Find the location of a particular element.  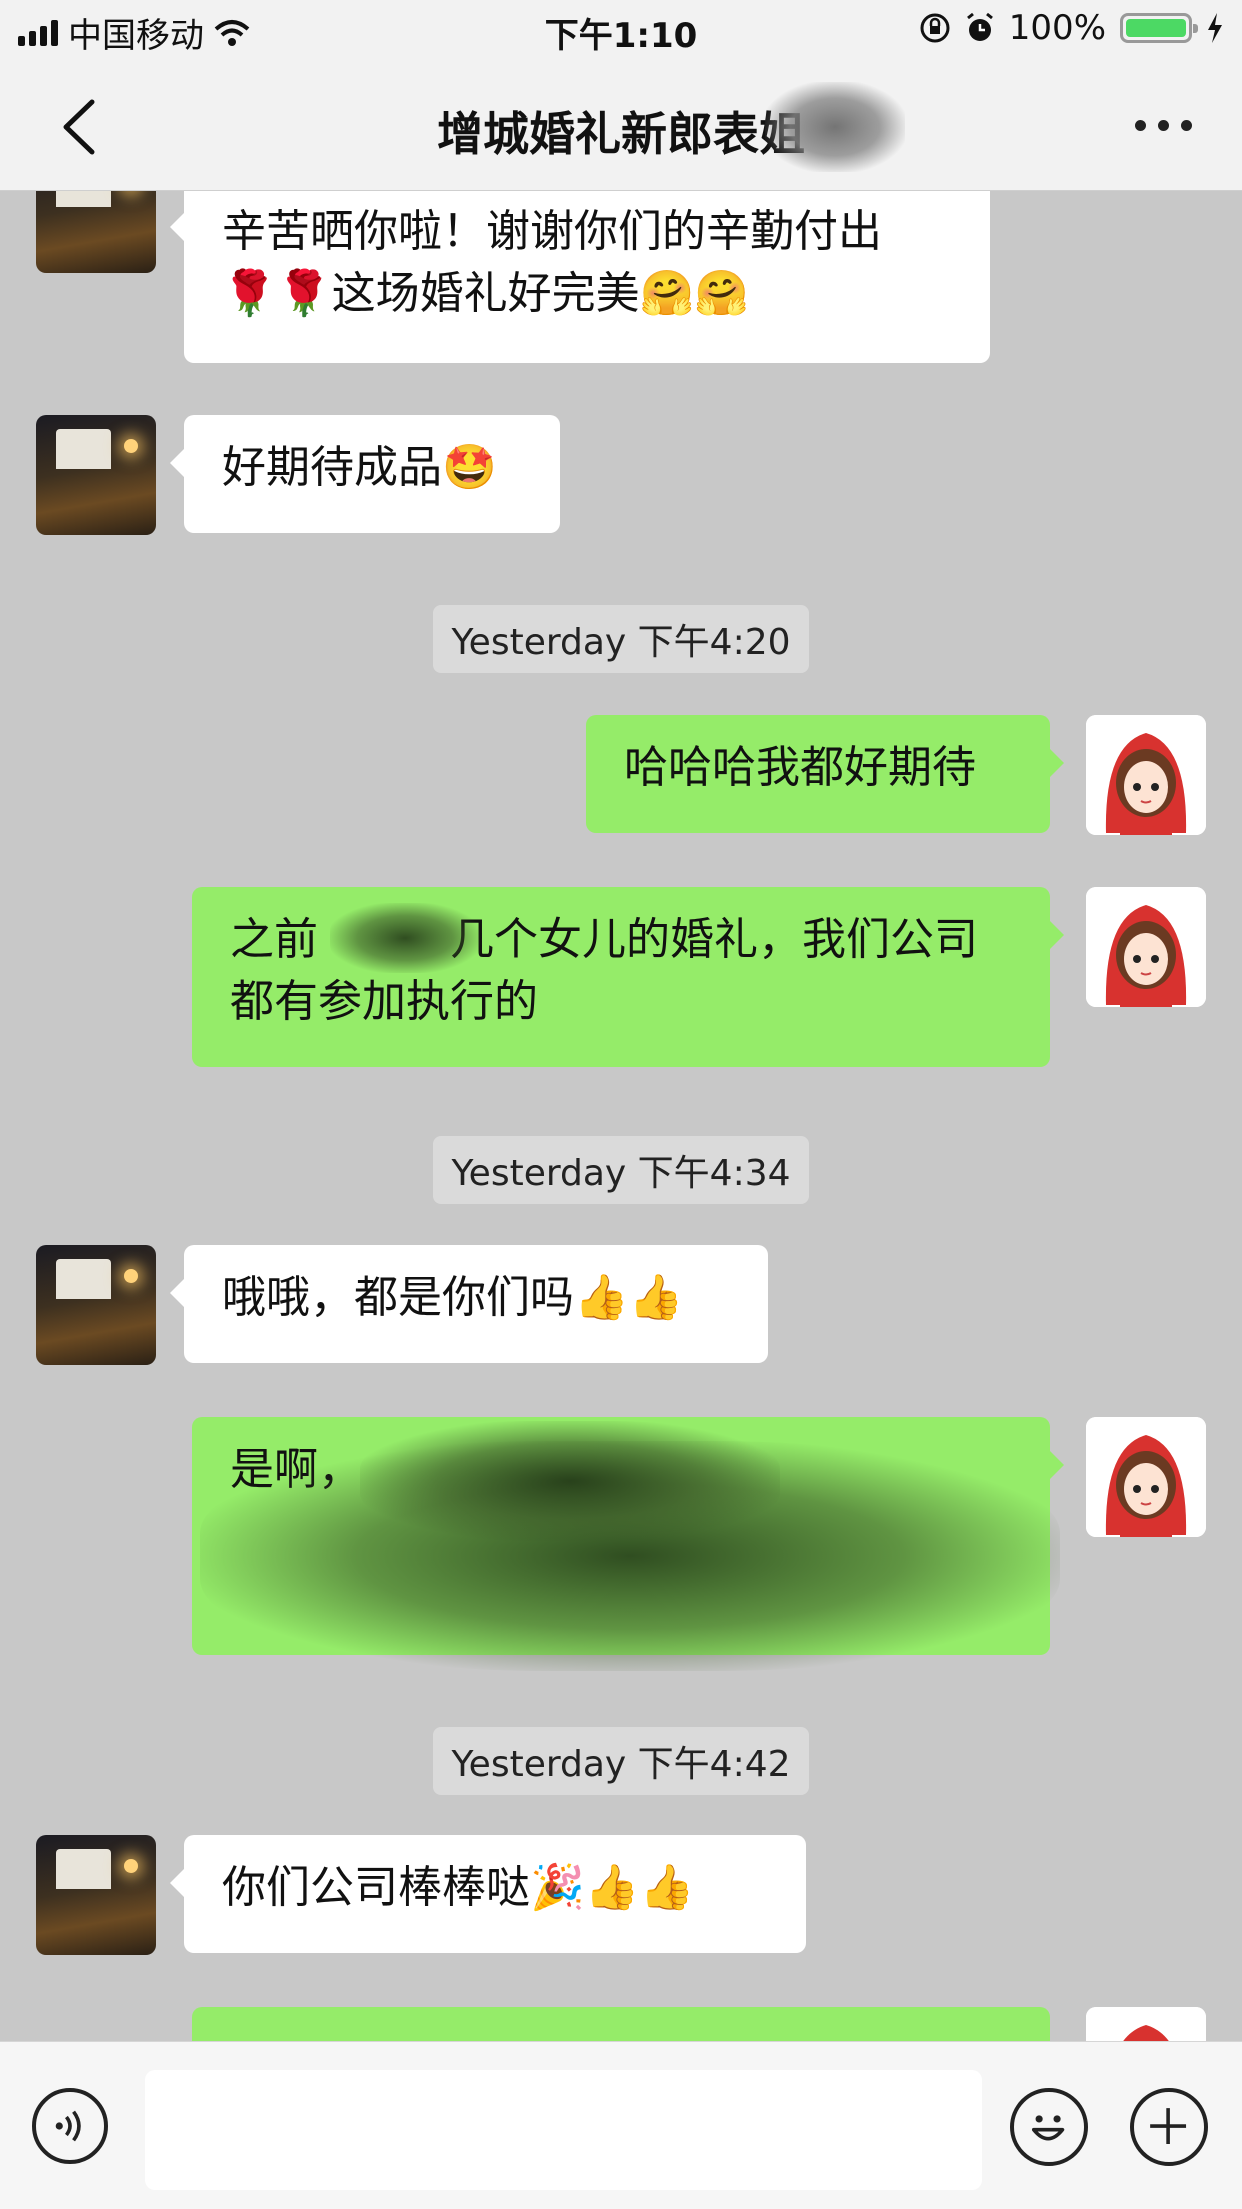

message-bubble-outgoing is located at coordinates (621, 2024).